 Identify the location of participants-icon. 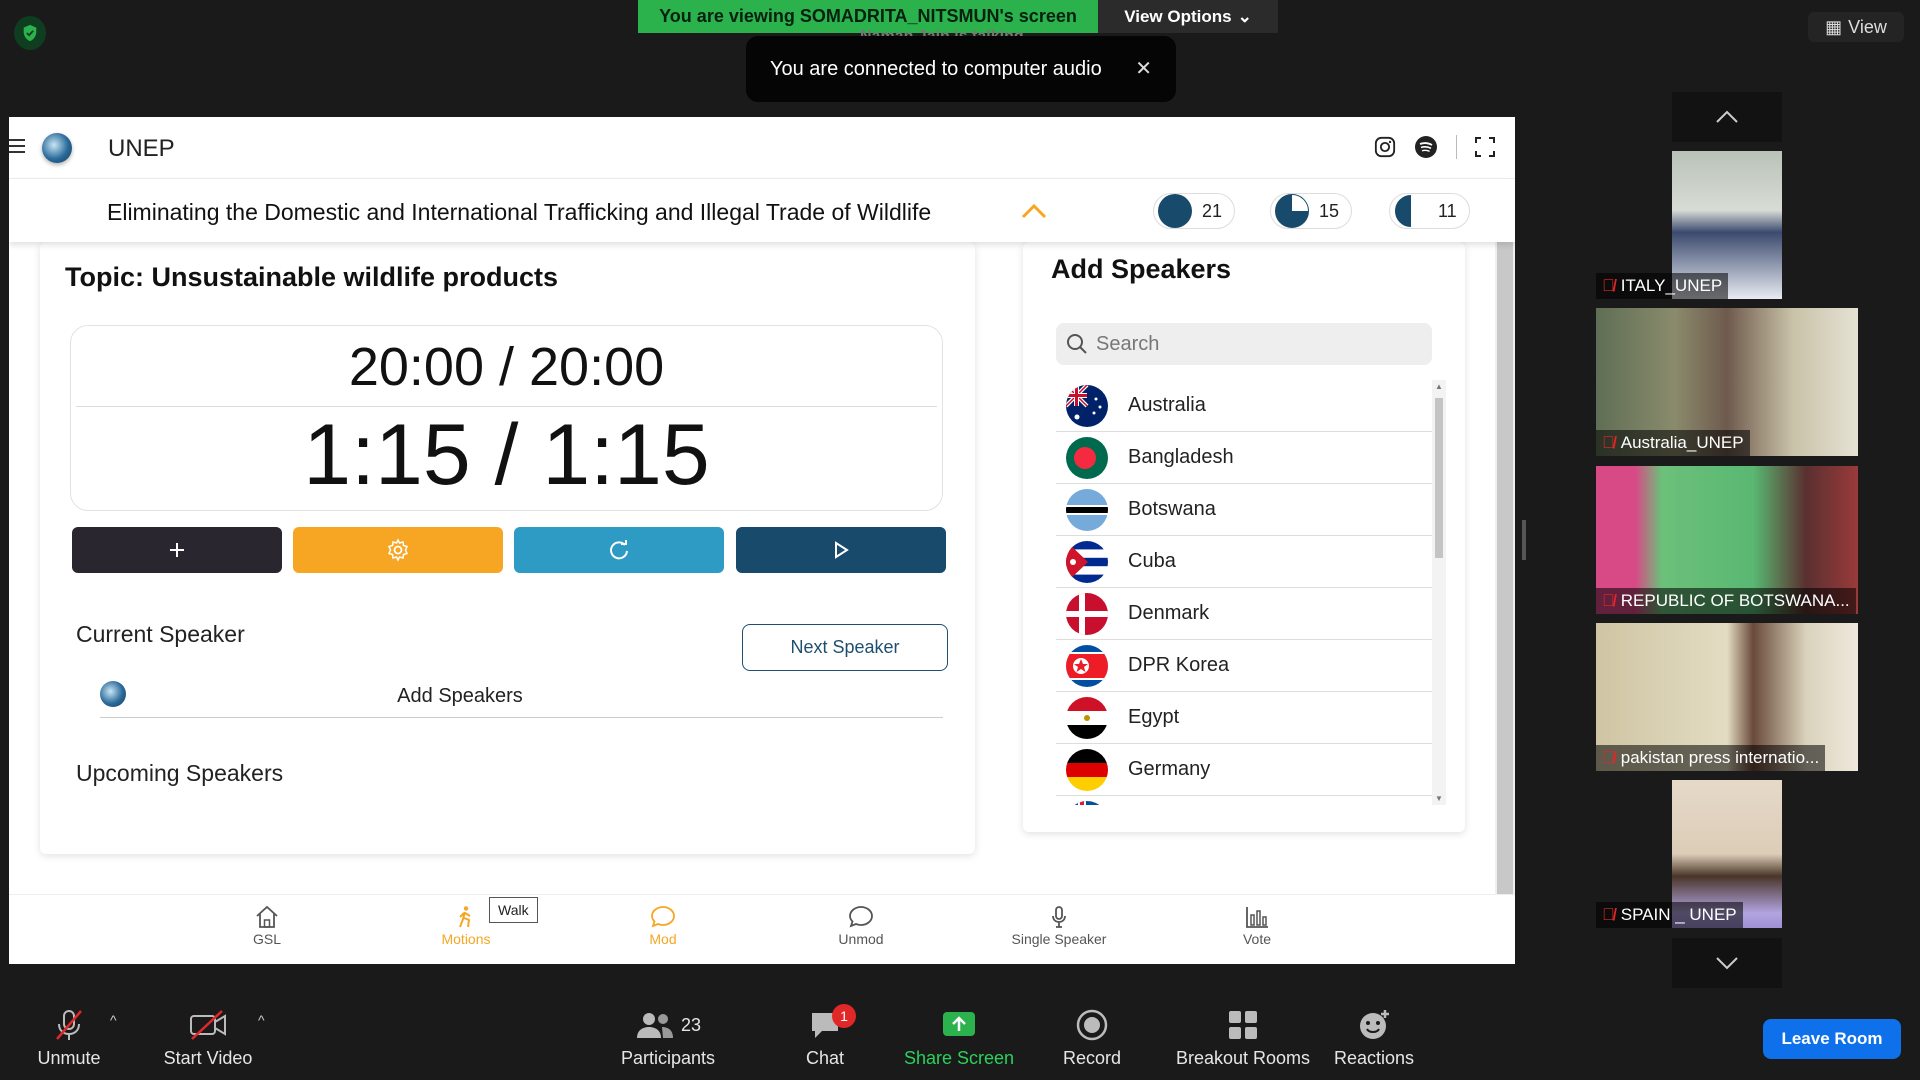
(654, 1025).